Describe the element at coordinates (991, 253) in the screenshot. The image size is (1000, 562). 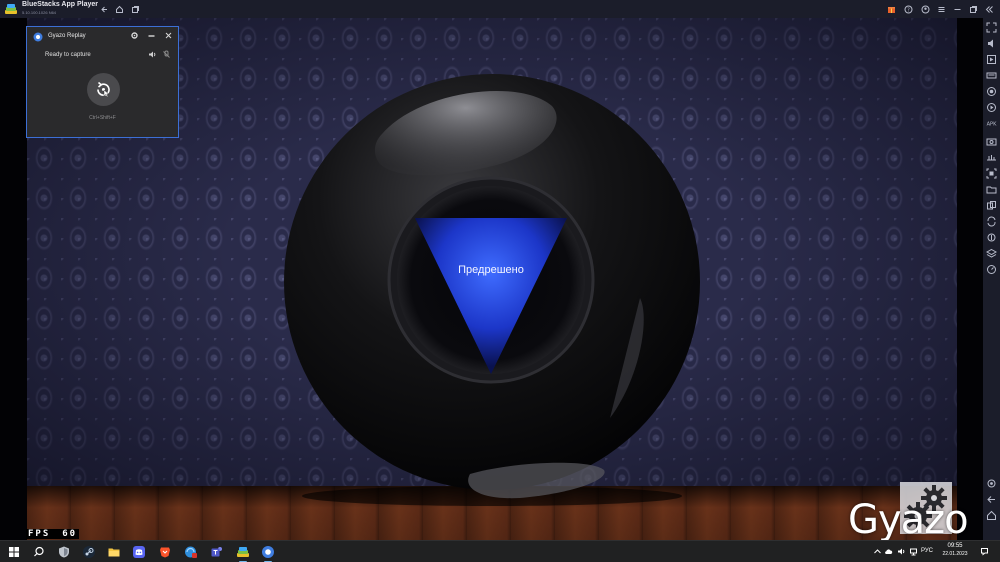
I see `layers-icon` at that location.